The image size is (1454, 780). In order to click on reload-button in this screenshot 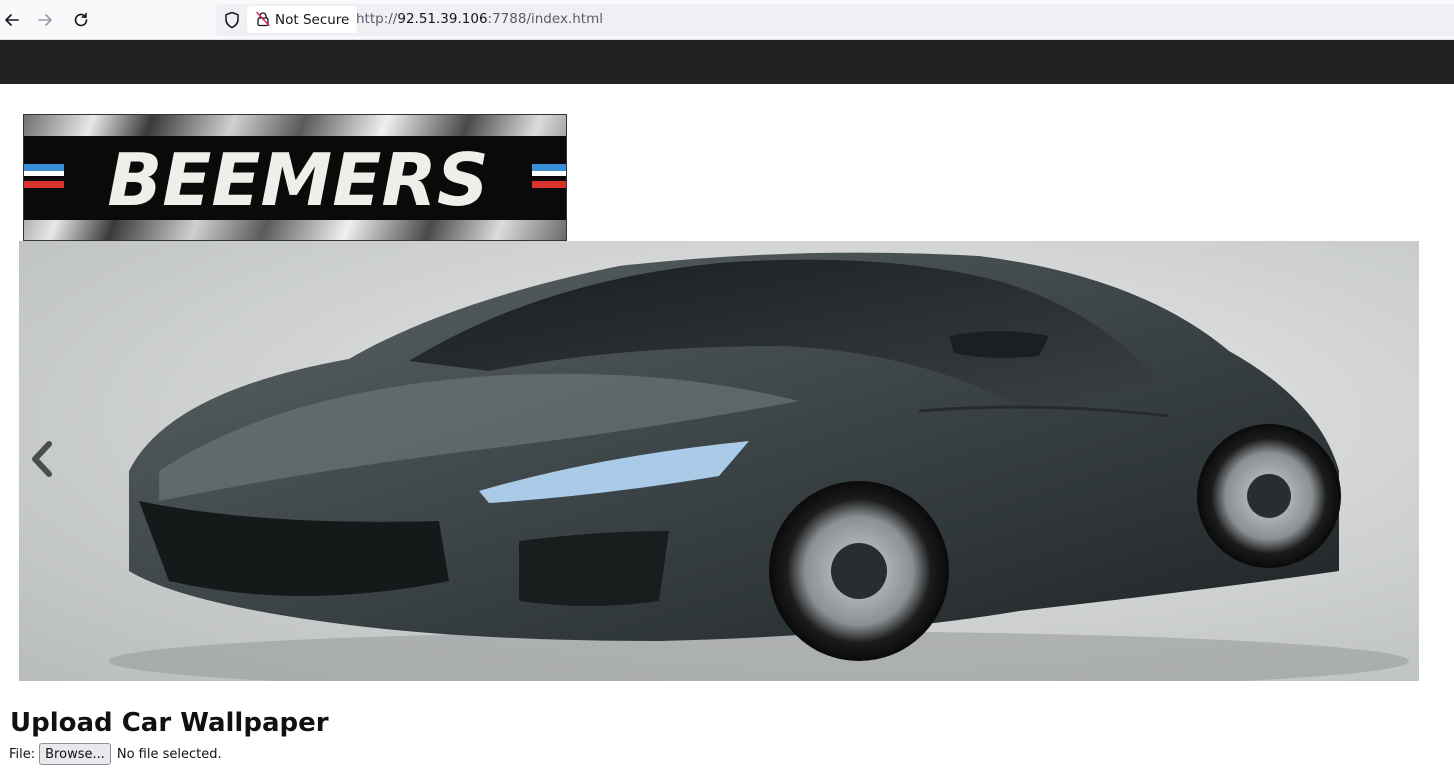, I will do `click(81, 20)`.